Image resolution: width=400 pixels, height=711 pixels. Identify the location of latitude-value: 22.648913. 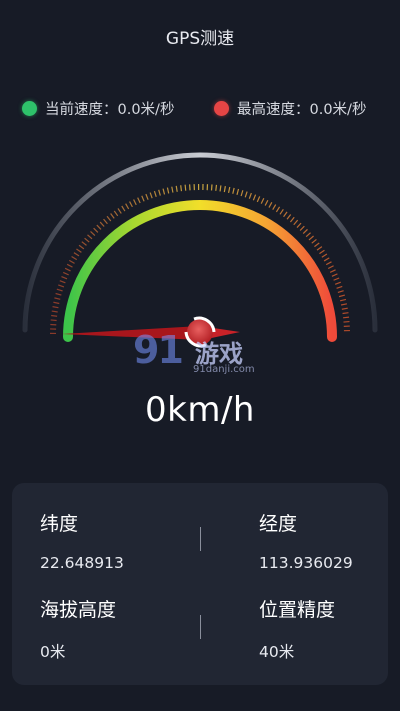
(82, 563).